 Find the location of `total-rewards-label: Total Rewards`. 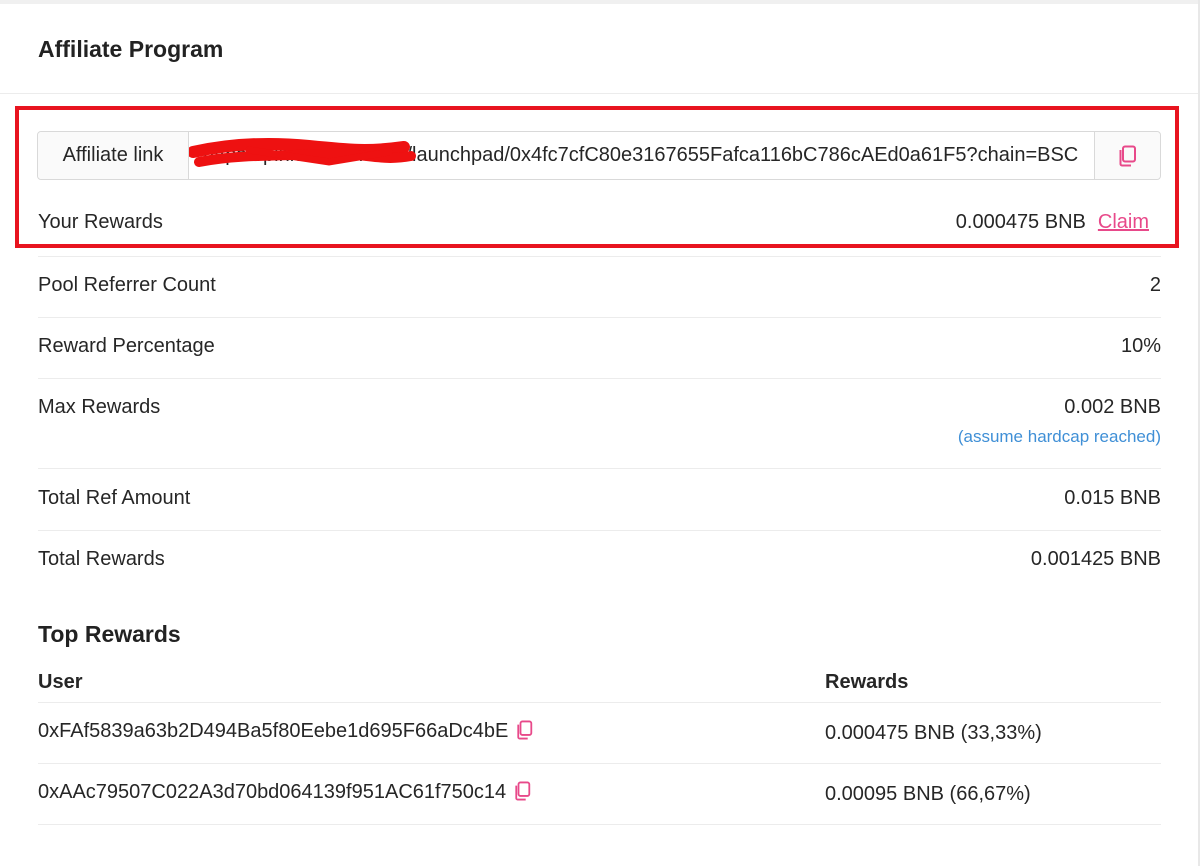

total-rewards-label: Total Rewards is located at coordinates (101, 559).